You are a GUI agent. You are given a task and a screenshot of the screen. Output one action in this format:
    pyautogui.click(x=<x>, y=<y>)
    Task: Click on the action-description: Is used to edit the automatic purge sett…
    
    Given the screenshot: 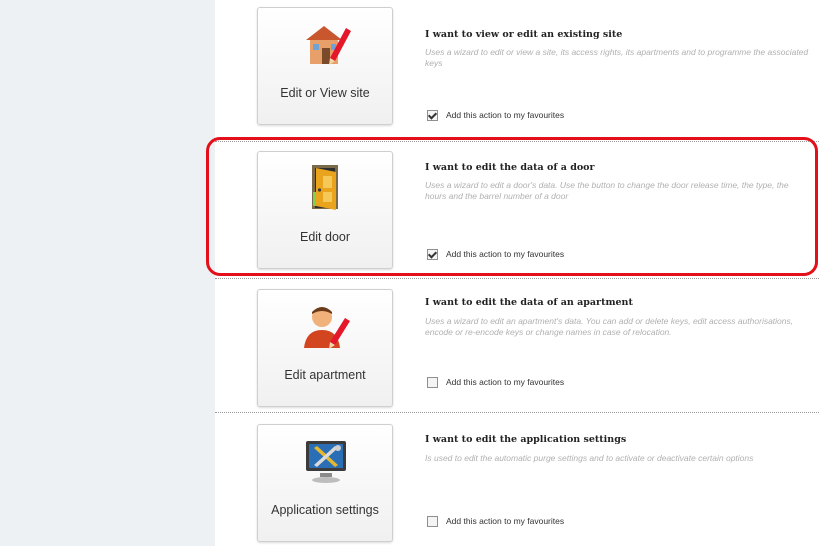 What is the action you would take?
    pyautogui.click(x=589, y=458)
    